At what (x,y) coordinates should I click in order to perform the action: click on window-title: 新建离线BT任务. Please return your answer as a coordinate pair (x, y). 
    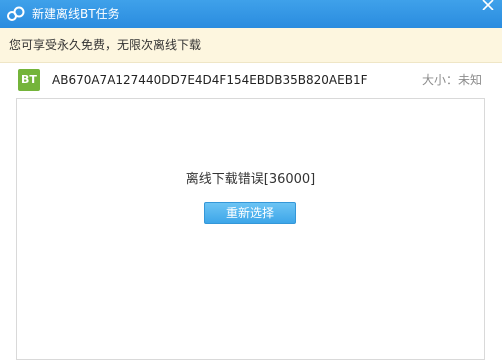
    Looking at the image, I should click on (76, 14).